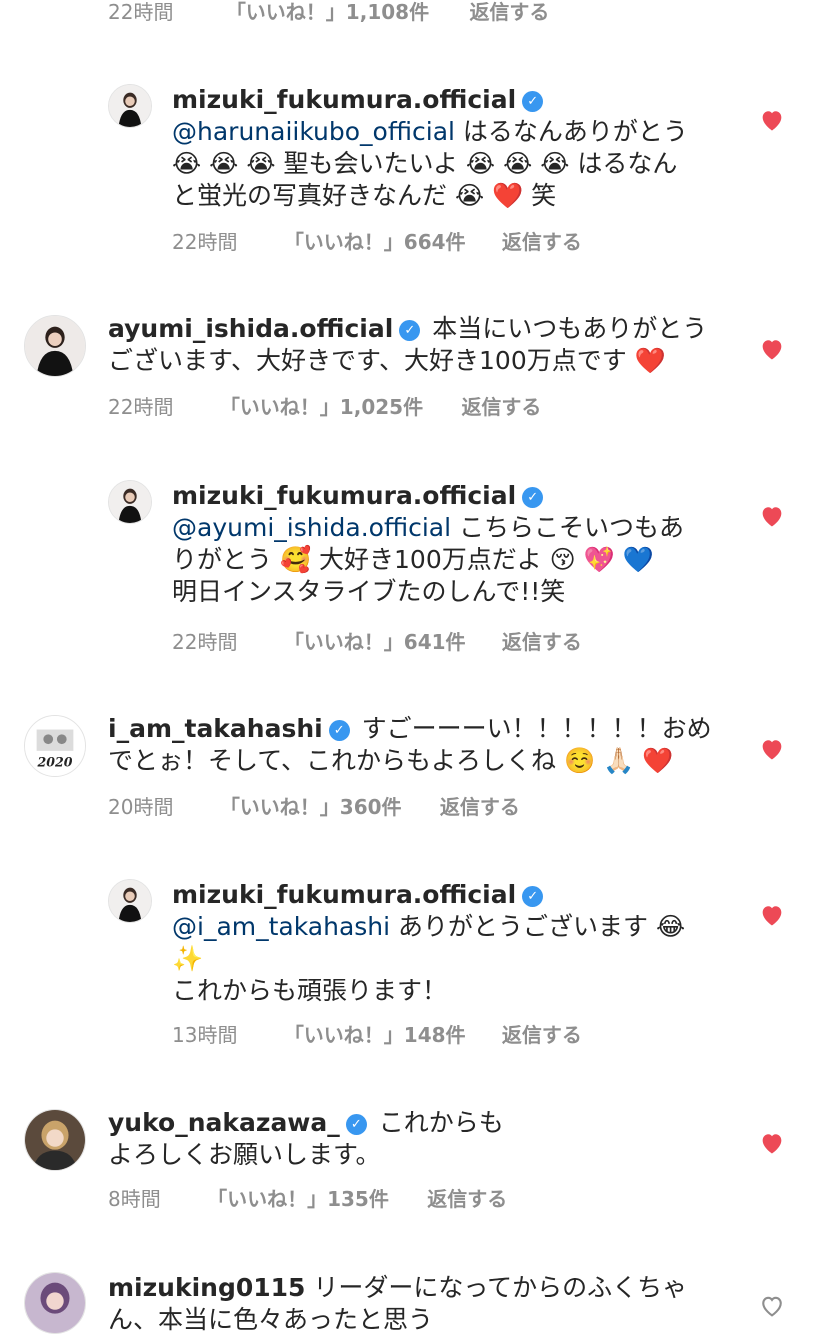 This screenshot has height=1336, width=828. I want to click on comment-username: i_am_takahashi, so click(215, 728).